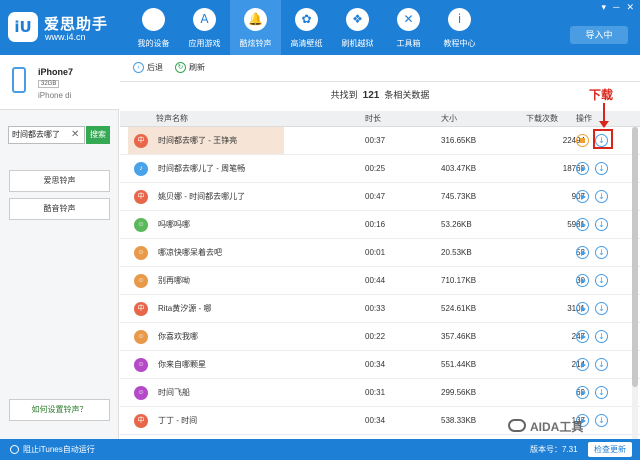  I want to click on close-icon: ✕, so click(630, 7).